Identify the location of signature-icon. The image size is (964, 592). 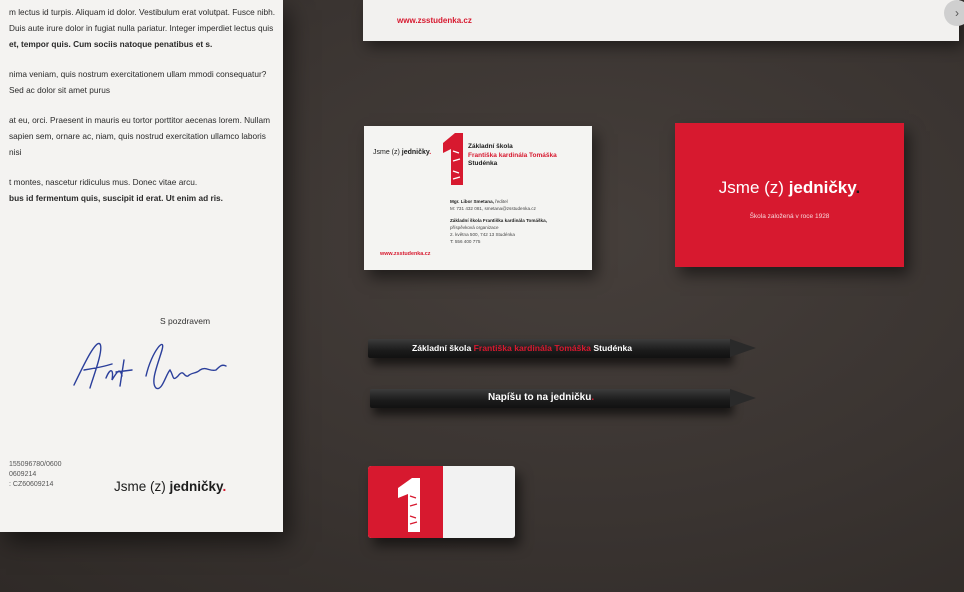
(150, 366).